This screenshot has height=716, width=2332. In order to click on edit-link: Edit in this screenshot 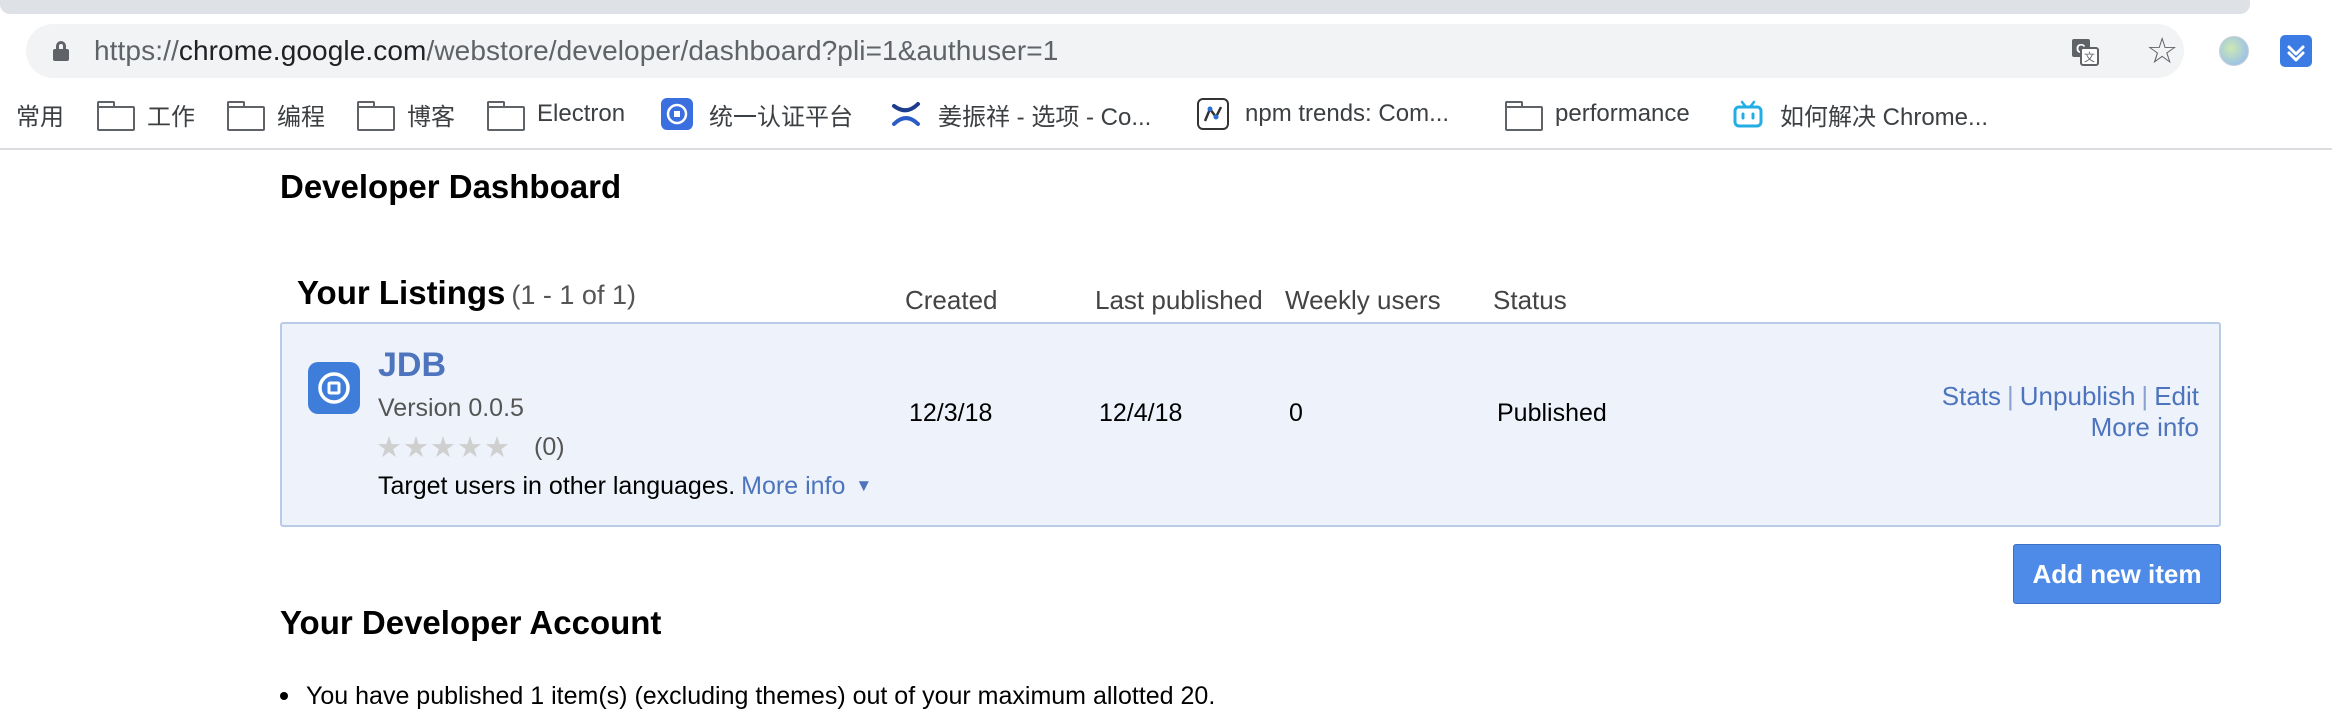, I will do `click(2176, 396)`.